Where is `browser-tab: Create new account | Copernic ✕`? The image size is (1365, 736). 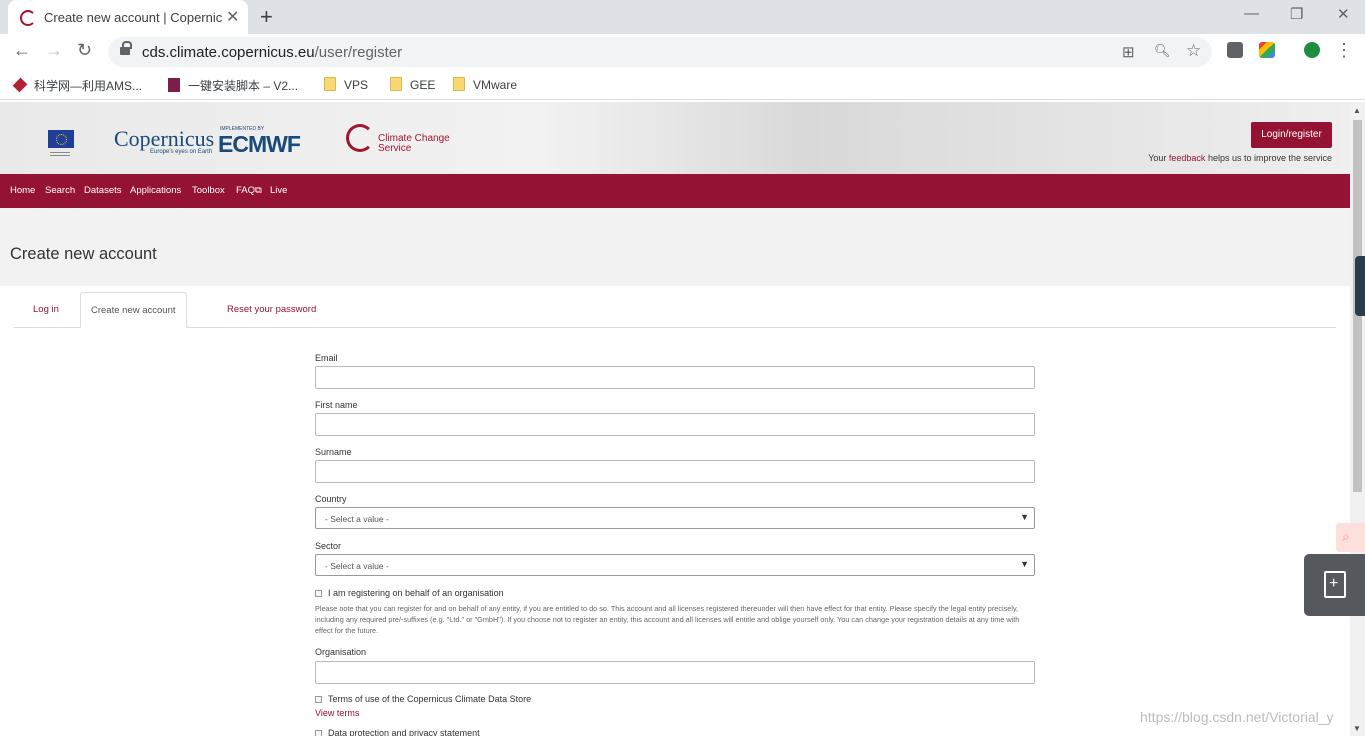 browser-tab: Create new account | Copernic ✕ is located at coordinates (128, 17).